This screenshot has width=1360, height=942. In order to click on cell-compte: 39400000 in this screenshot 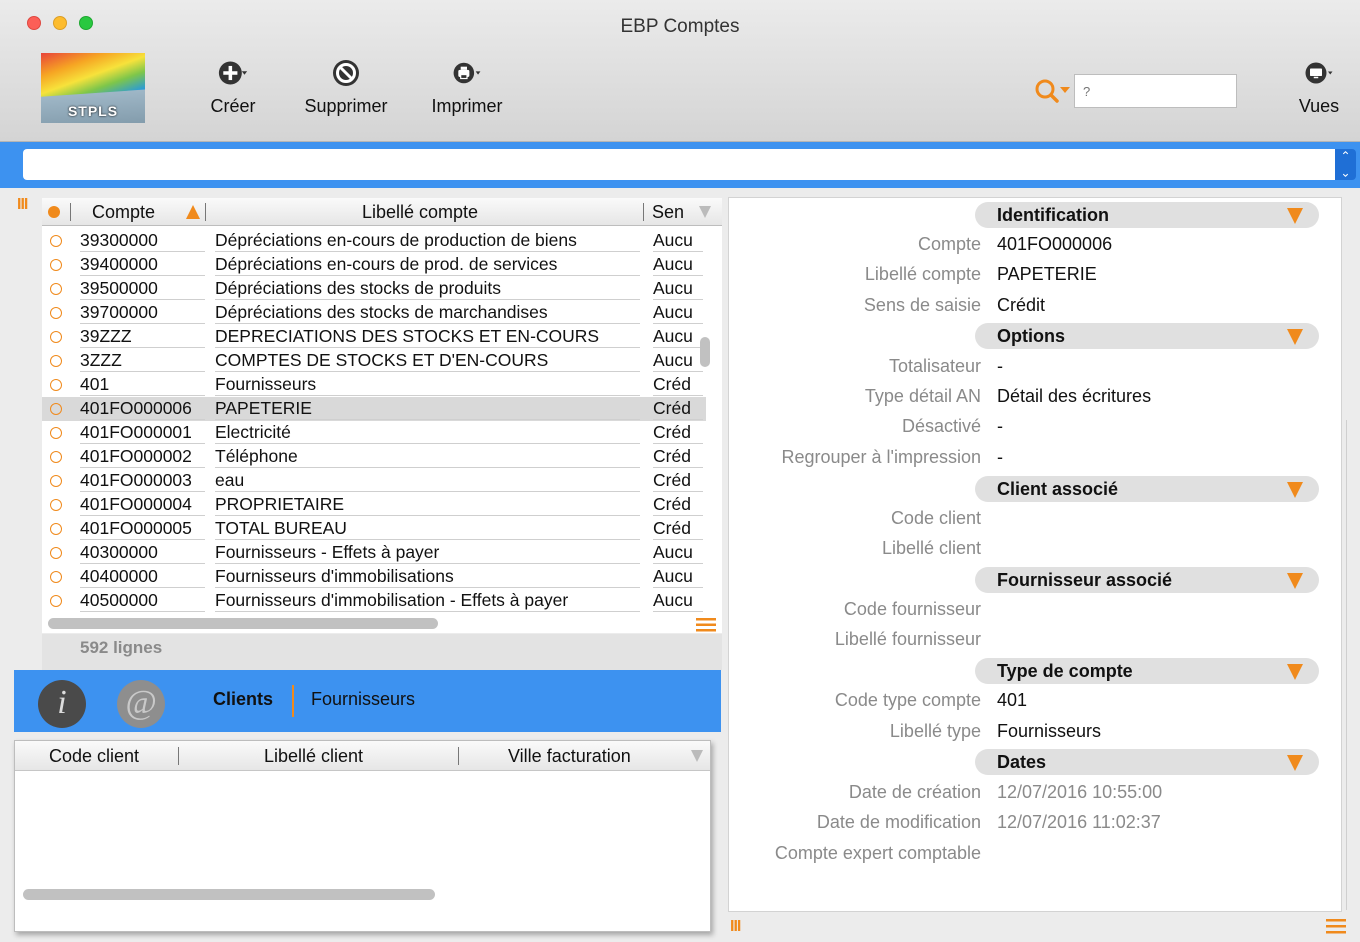, I will do `click(142, 264)`.